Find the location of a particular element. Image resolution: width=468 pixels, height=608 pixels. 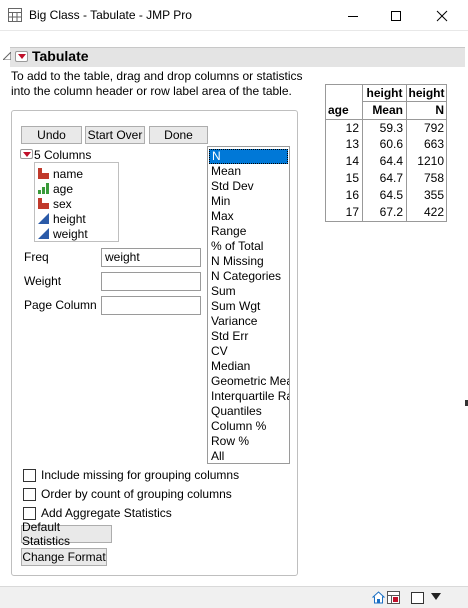

stat-item-quantiles: Quantiles is located at coordinates (248, 411).